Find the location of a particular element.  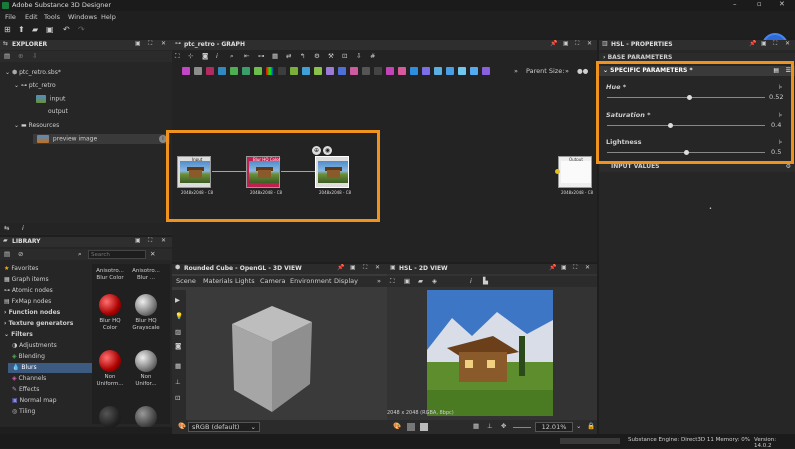

library-search-input is located at coordinates (117, 254).